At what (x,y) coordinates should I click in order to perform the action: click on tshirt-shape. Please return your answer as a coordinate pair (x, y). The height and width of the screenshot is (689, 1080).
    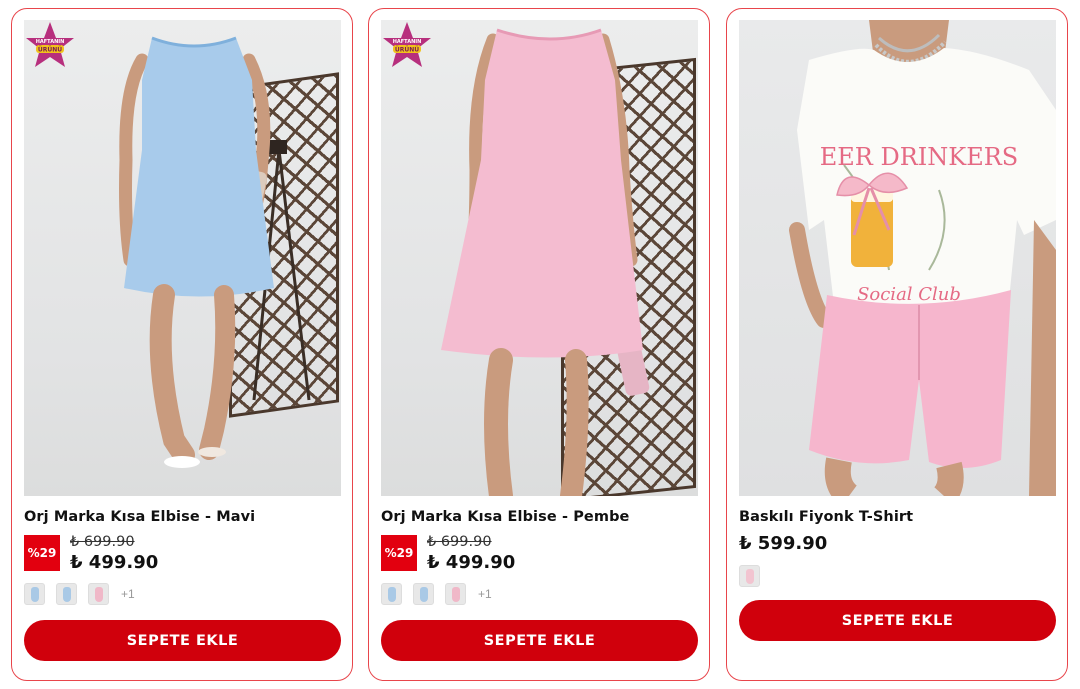
    Looking at the image, I should click on (926, 180).